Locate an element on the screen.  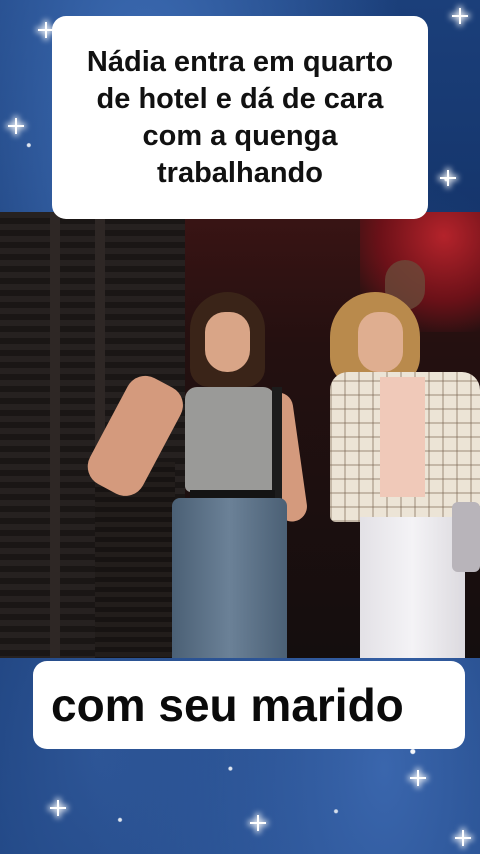
bottom-caption-text: com seu marido is located at coordinates (227, 705).